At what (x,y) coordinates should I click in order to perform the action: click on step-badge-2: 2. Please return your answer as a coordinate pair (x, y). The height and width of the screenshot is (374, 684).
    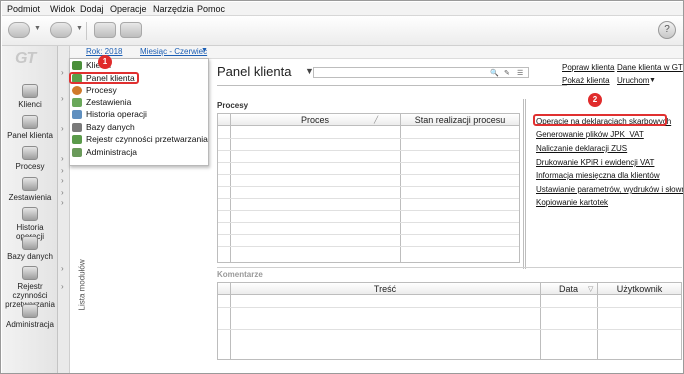
    Looking at the image, I should click on (595, 100).